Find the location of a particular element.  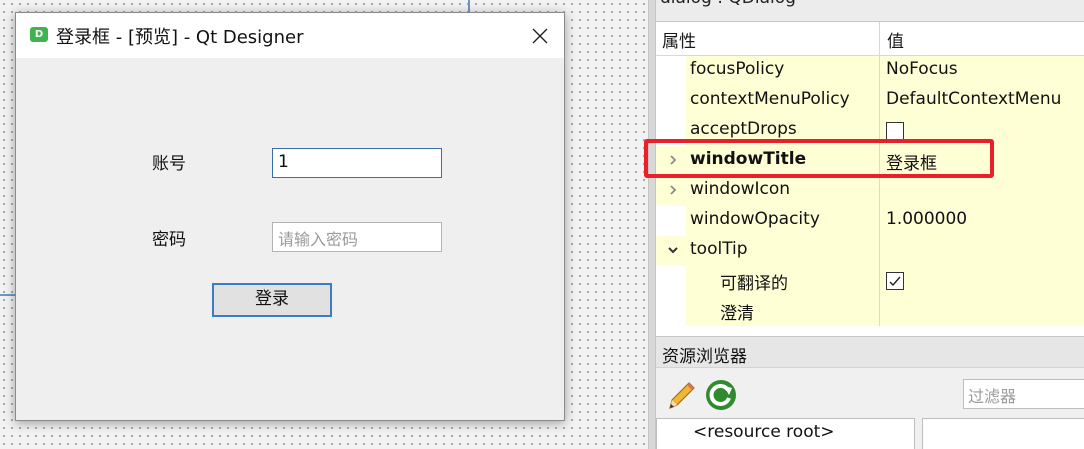

property-value-cell: NoFocus is located at coordinates (982, 71).